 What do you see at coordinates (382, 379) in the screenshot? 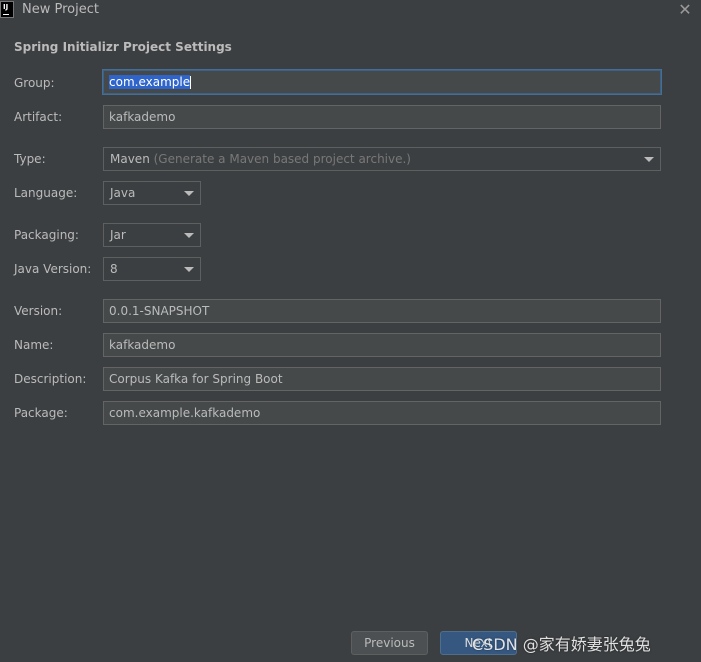
I see `description-field: Corpus Kafka for Spring Boot` at bounding box center [382, 379].